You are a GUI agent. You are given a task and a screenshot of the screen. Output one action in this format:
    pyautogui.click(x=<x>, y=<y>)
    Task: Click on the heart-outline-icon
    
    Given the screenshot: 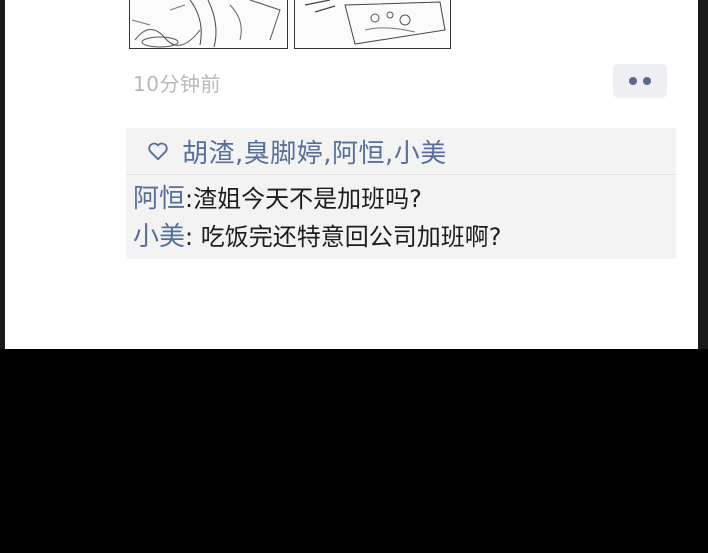 What is the action you would take?
    pyautogui.click(x=158, y=151)
    